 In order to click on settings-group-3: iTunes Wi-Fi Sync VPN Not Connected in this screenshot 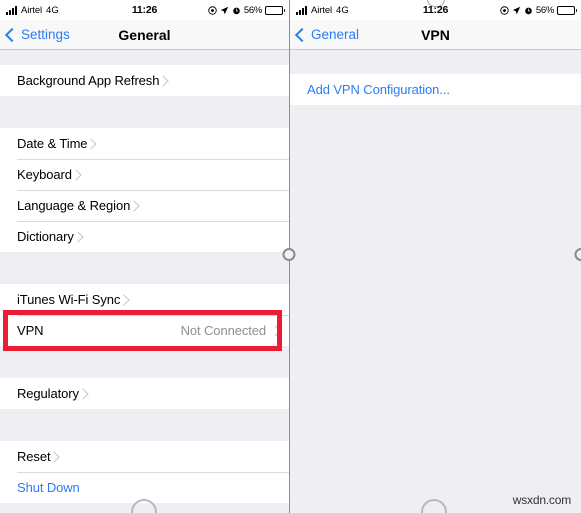, I will do `click(144, 317)`.